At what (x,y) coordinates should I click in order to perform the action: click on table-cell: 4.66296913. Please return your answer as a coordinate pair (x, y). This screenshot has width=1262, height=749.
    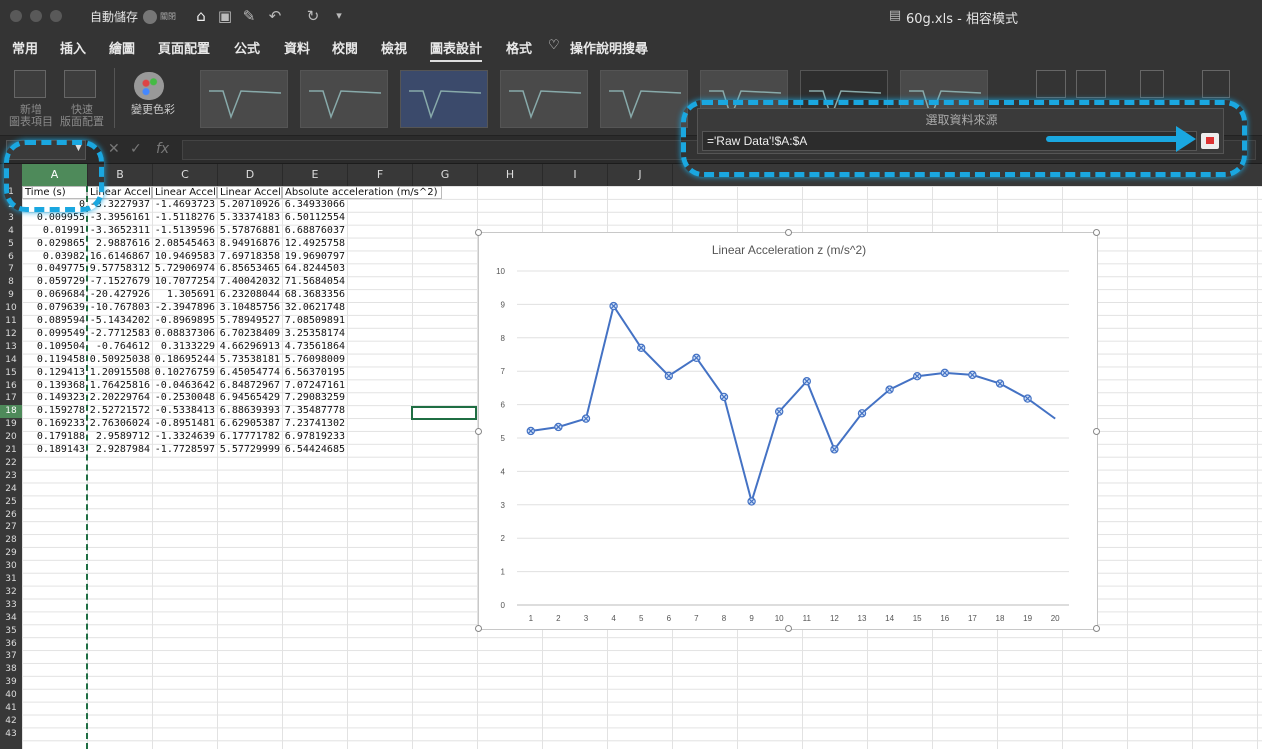
    Looking at the image, I should click on (249, 347).